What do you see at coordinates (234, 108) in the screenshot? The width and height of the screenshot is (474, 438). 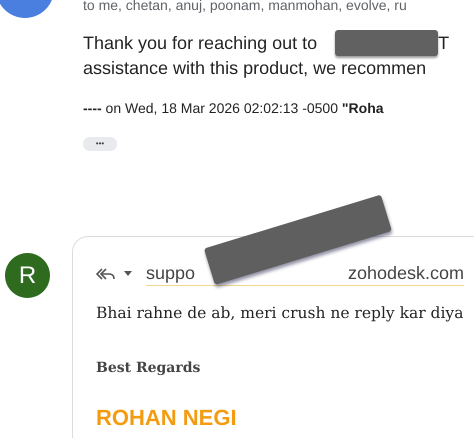 I see `quote-header: ---- on Wed, 18 Mar 2026 02:02:13 -0500 "Roha` at bounding box center [234, 108].